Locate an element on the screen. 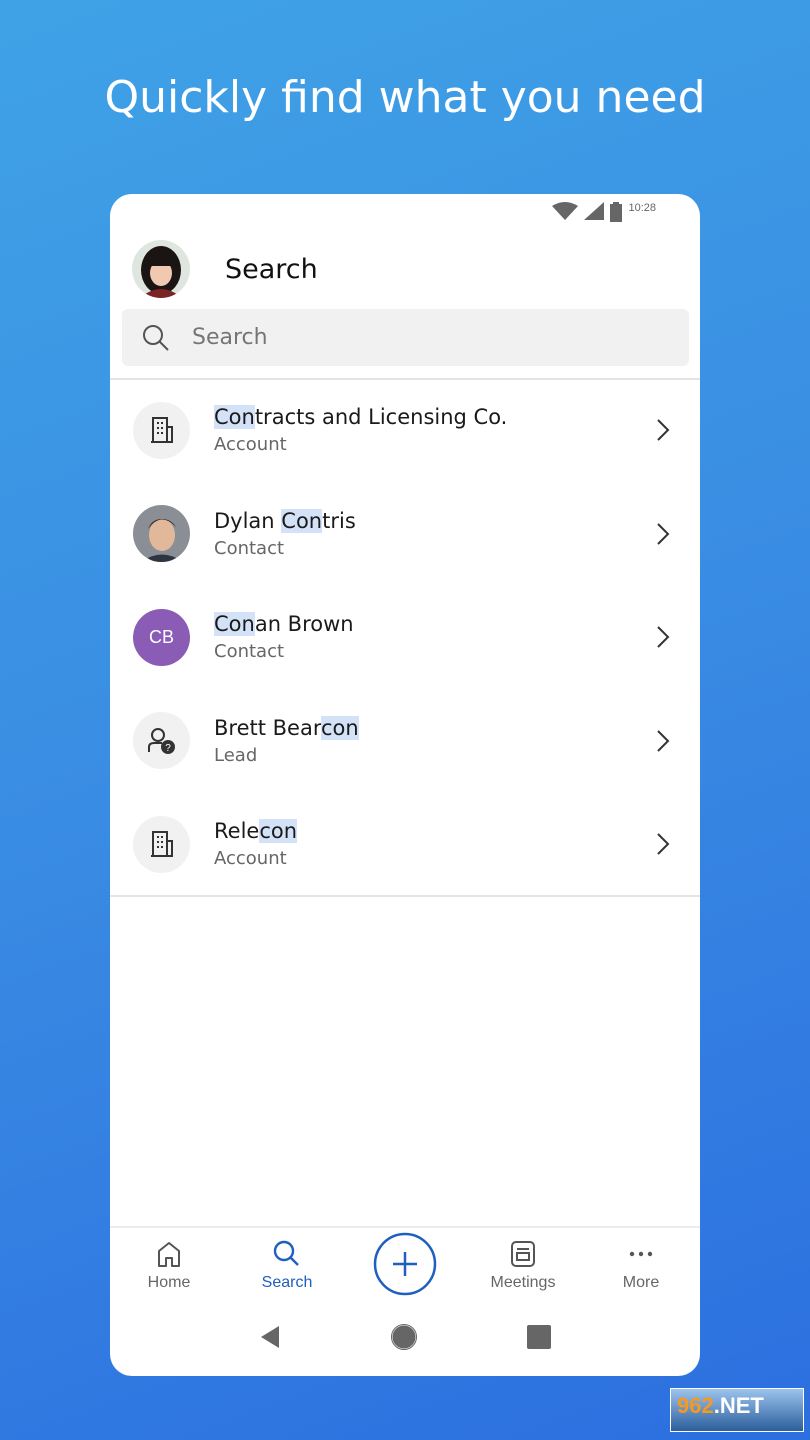  name-part: tris is located at coordinates (339, 520).